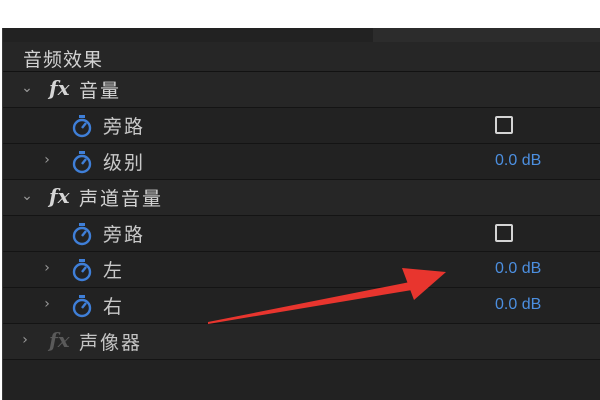 The height and width of the screenshot is (400, 600). Describe the element at coordinates (301, 57) in the screenshot. I see `panel-header: 音频效果` at that location.